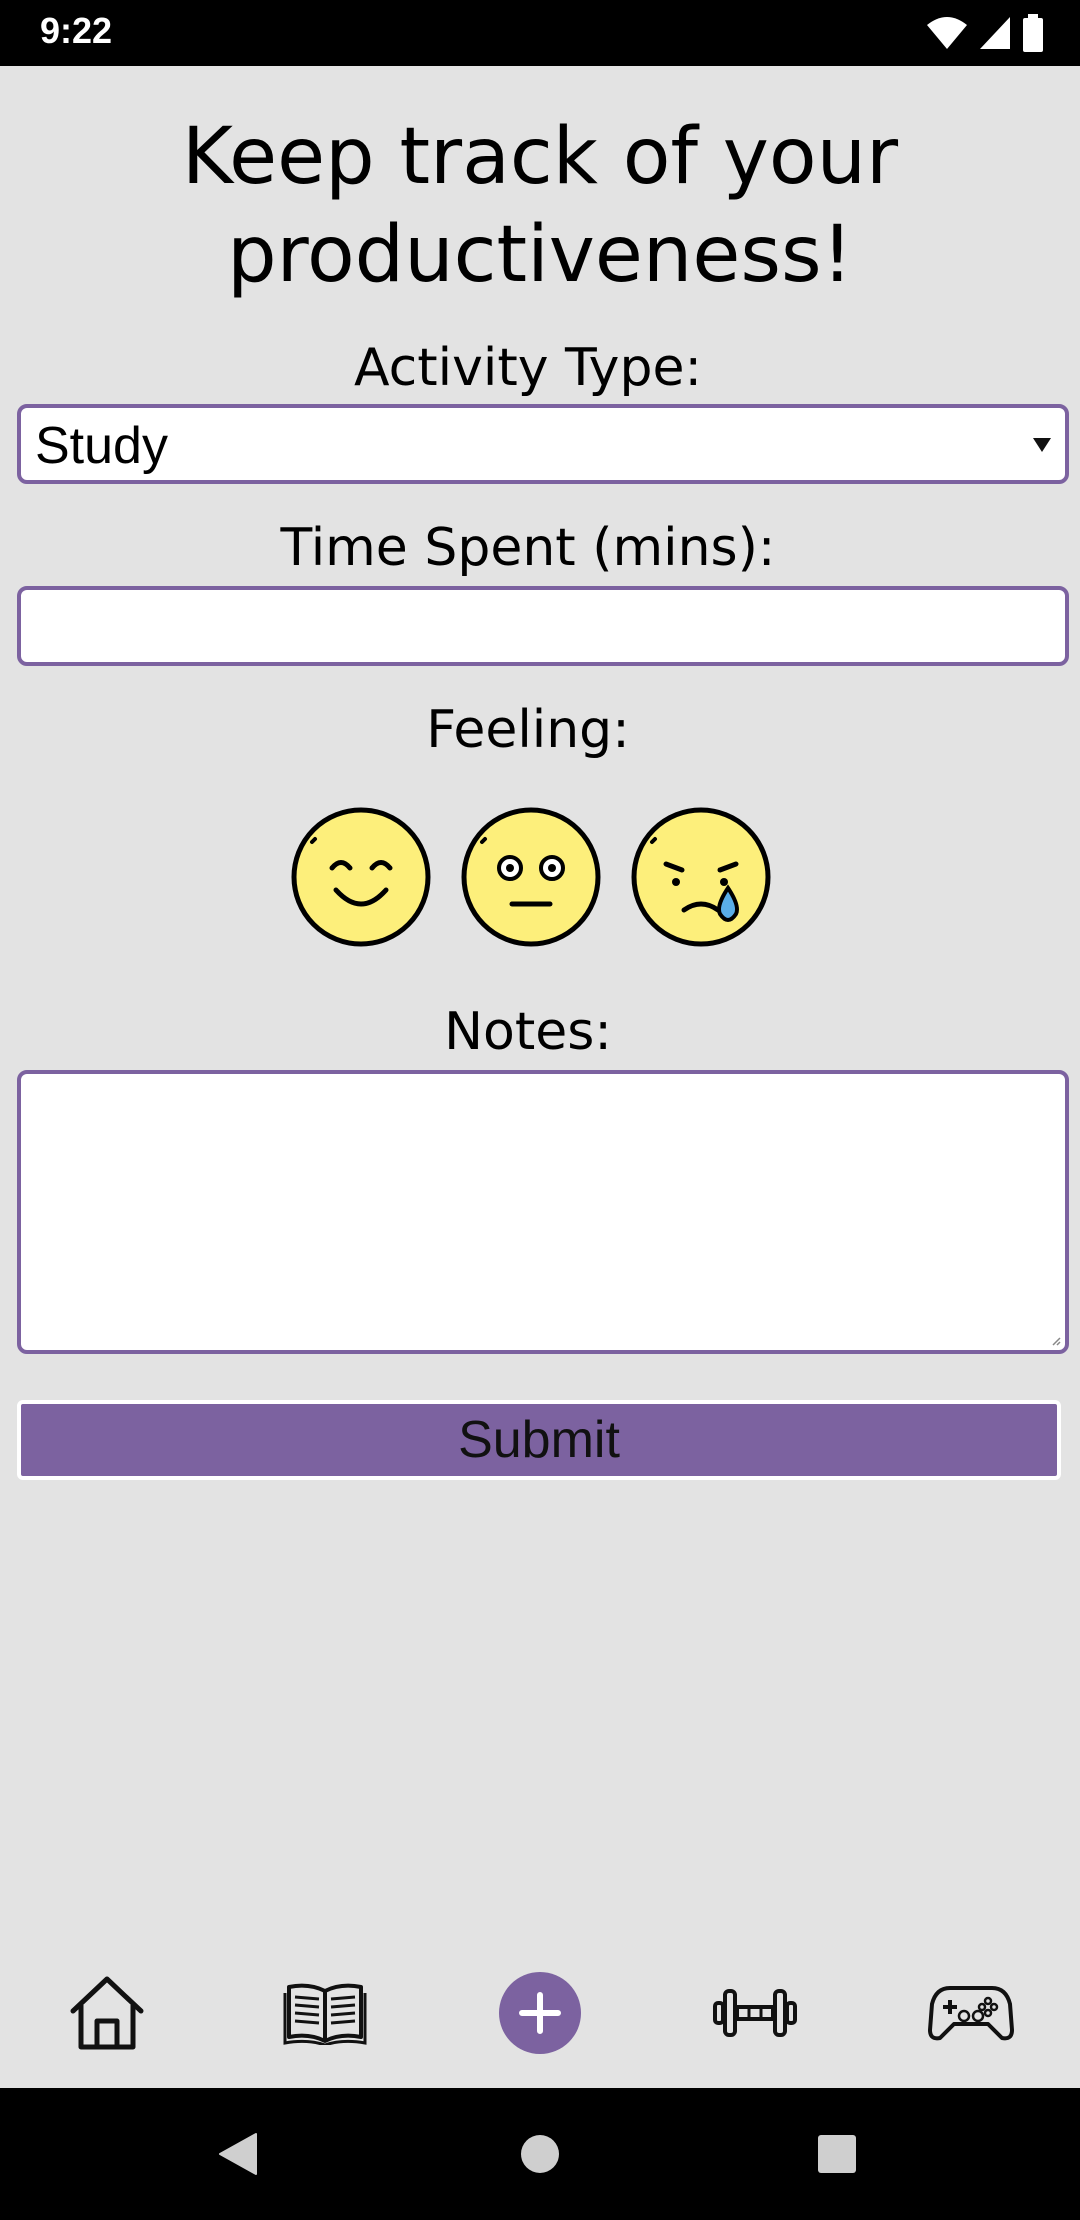 Image resolution: width=1080 pixels, height=2220 pixels. I want to click on notes-textarea, so click(543, 1212).